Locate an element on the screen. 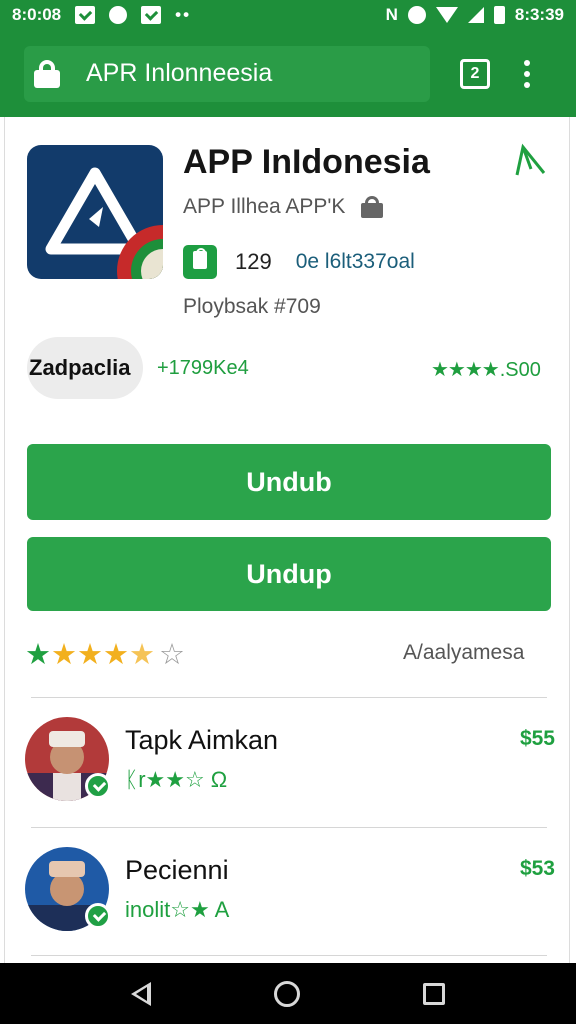 This screenshot has height=1024, width=576. app-subtitle: APP Illhea APP'K is located at coordinates (264, 206).